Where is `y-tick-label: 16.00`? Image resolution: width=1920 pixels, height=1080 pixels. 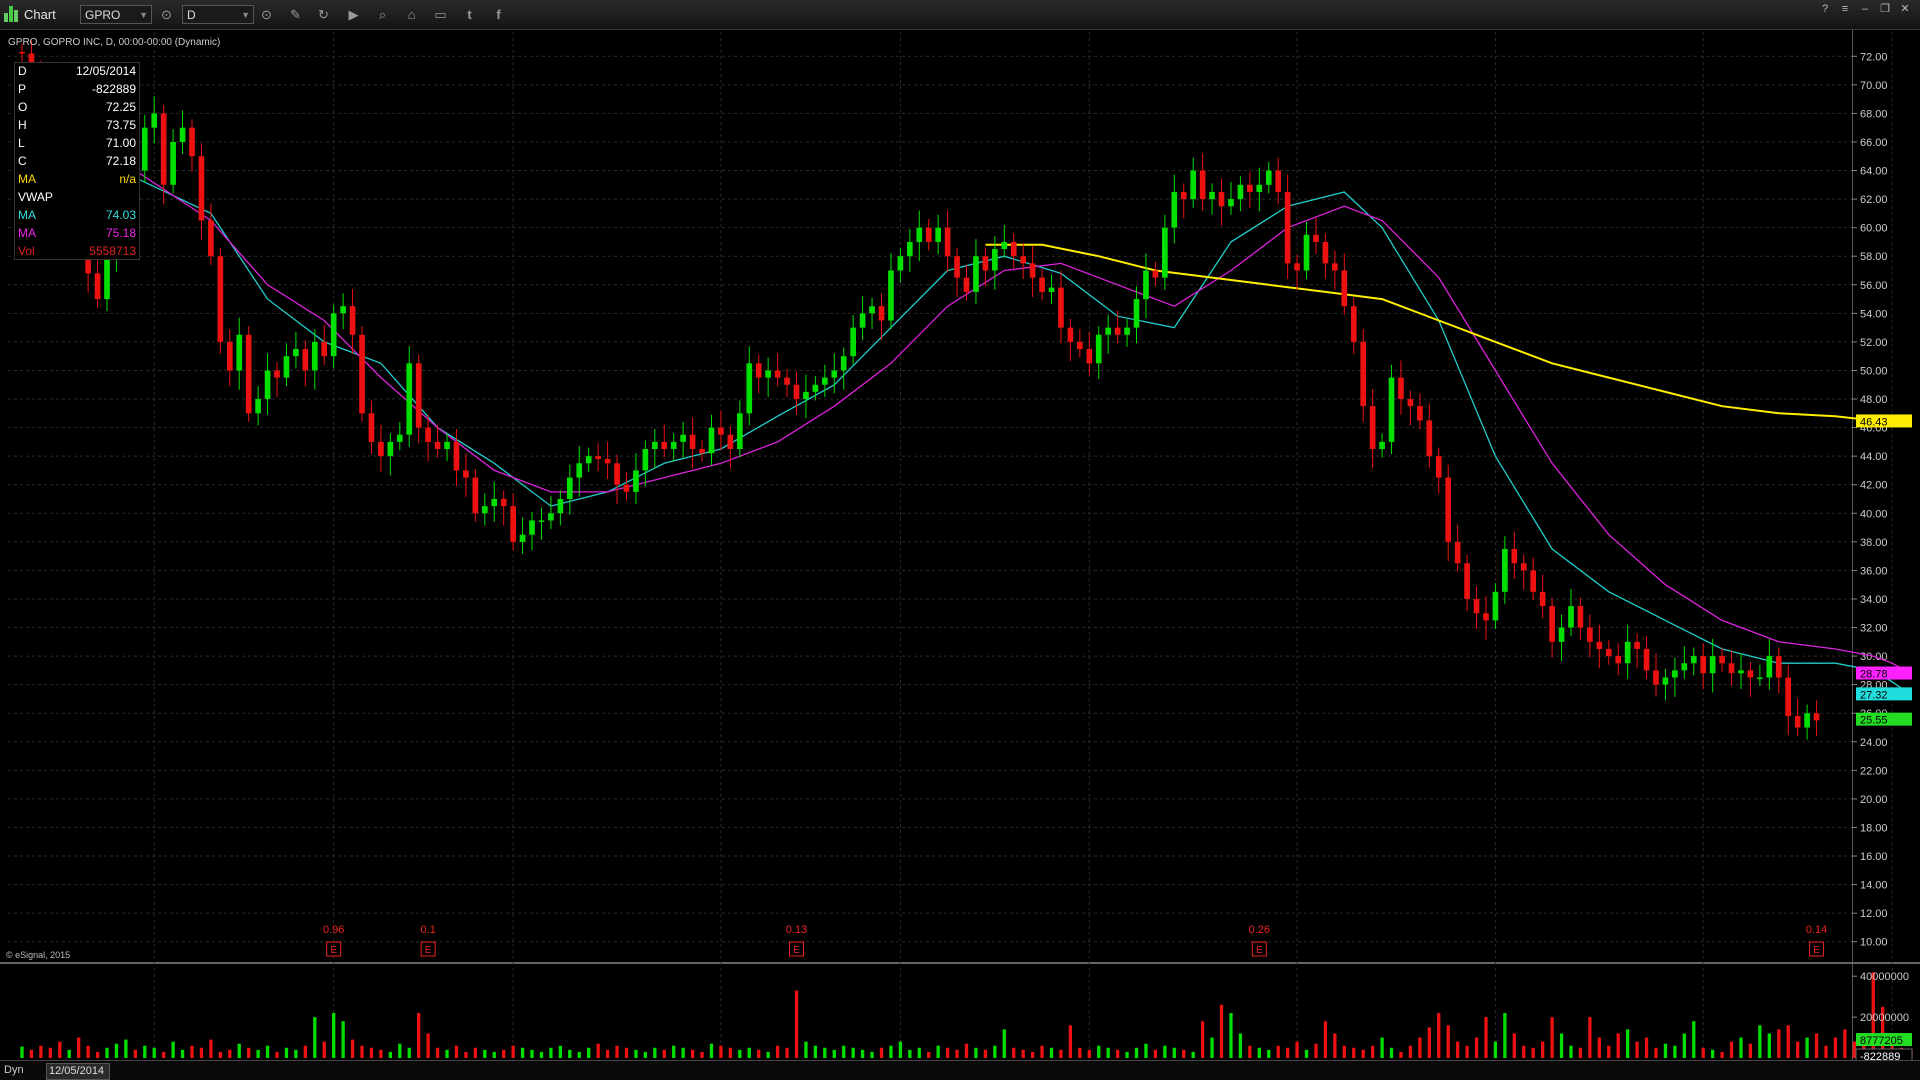
y-tick-label: 16.00 is located at coordinates (1874, 857).